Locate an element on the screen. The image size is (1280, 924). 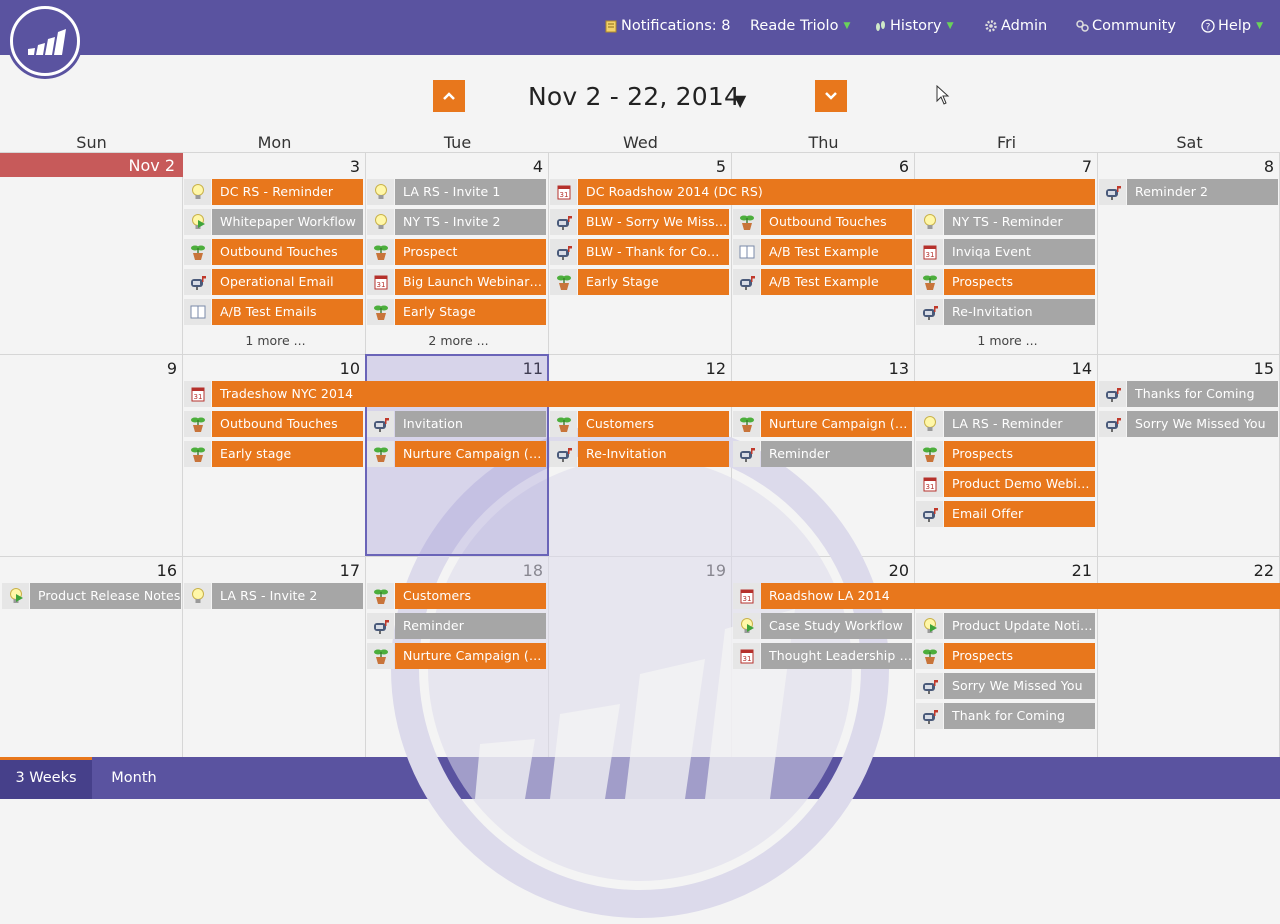
day-number: 17 is located at coordinates (350, 570).